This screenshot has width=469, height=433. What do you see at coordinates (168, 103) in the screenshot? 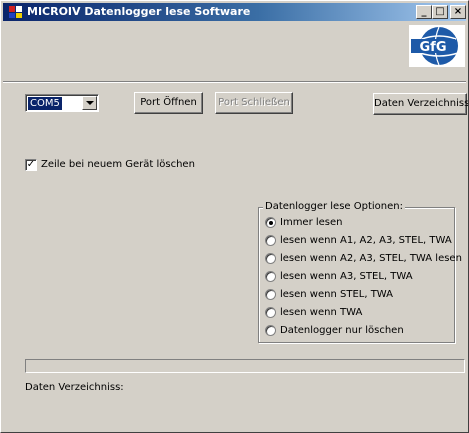
I see `port-open-button: Port Öffnen` at bounding box center [168, 103].